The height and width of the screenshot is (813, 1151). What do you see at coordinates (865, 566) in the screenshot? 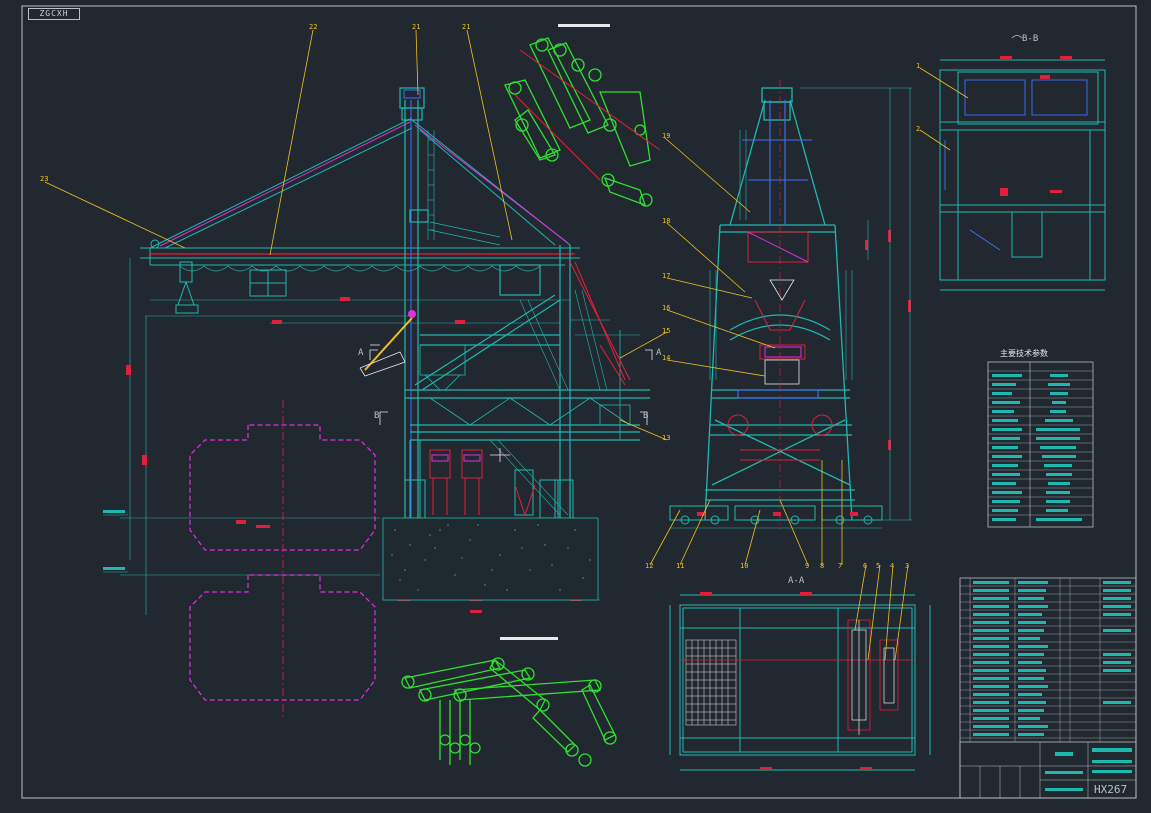
I see `callout-6: 6` at bounding box center [865, 566].